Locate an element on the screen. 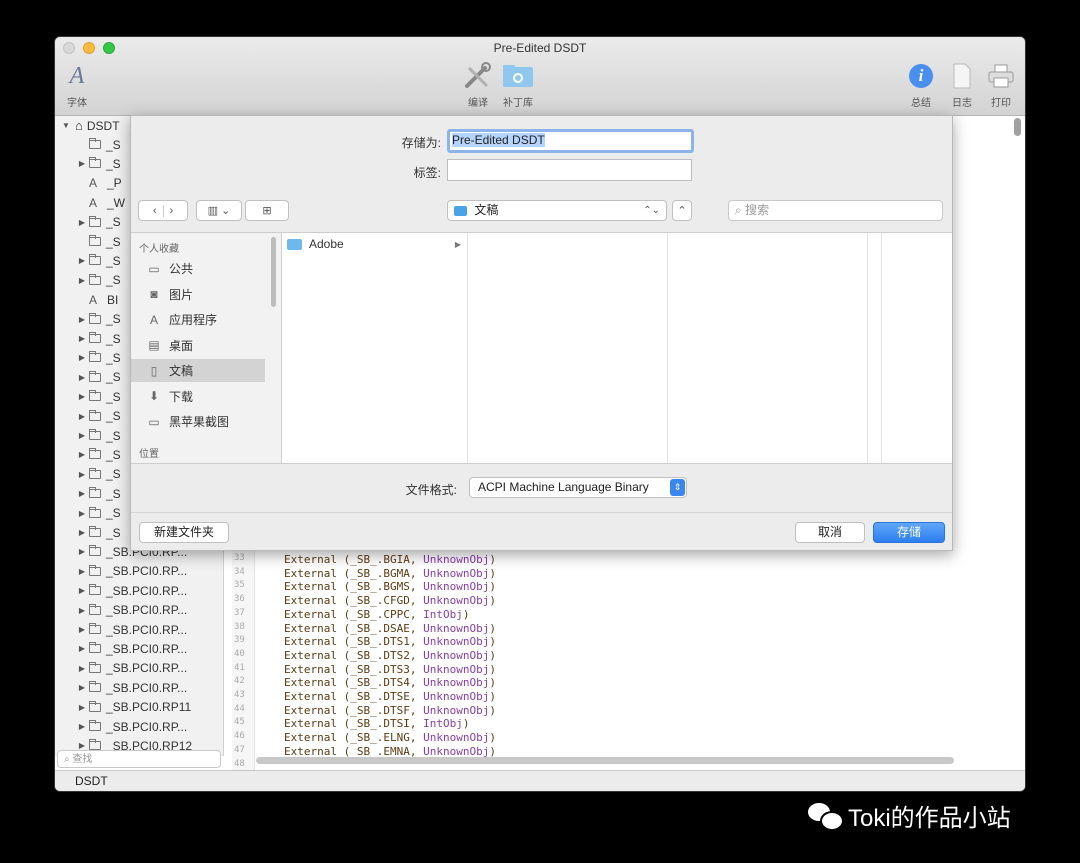 Image resolution: width=1080 pixels, height=863 pixels. back-icon: ‹ is located at coordinates (155, 210).